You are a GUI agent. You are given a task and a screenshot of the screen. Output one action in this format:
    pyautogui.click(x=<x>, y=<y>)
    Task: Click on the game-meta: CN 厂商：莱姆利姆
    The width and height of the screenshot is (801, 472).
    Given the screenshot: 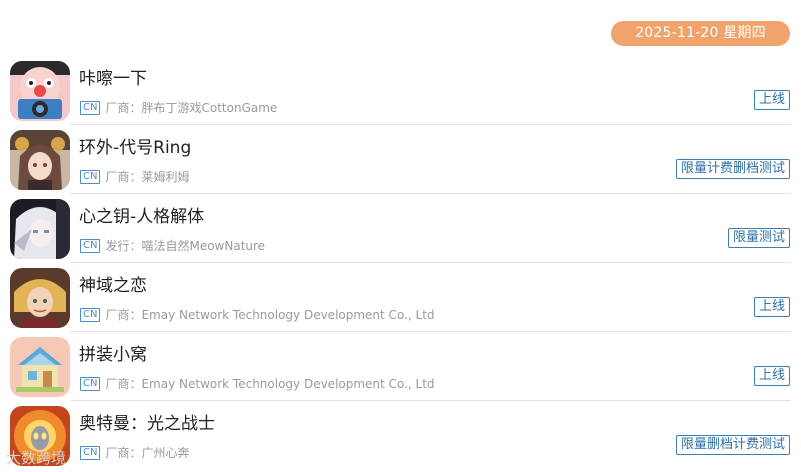 What is the action you would take?
    pyautogui.click(x=135, y=175)
    